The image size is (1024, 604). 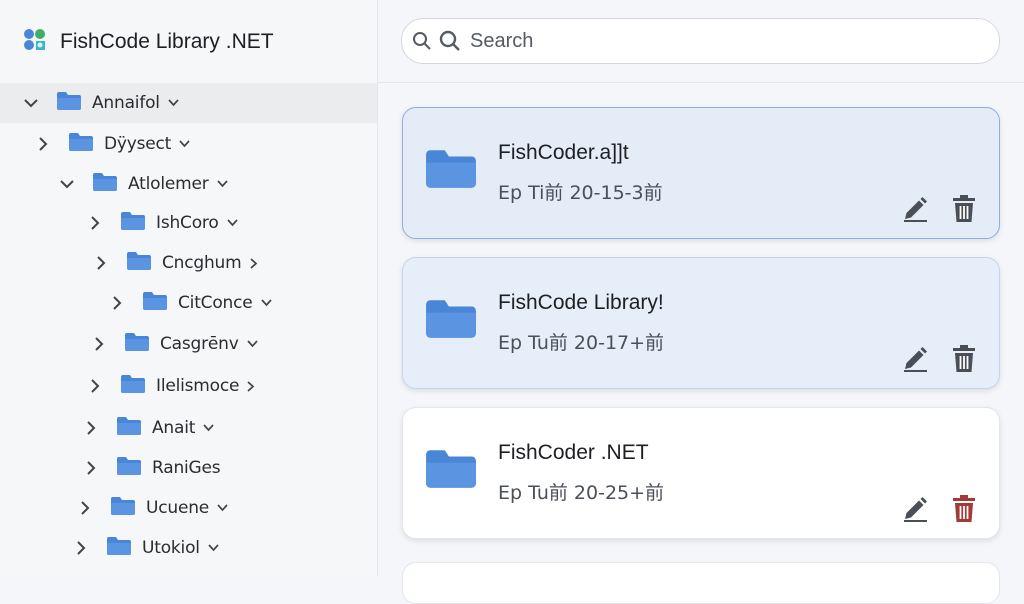 I want to click on tree-item: Ucuene, so click(x=188, y=508).